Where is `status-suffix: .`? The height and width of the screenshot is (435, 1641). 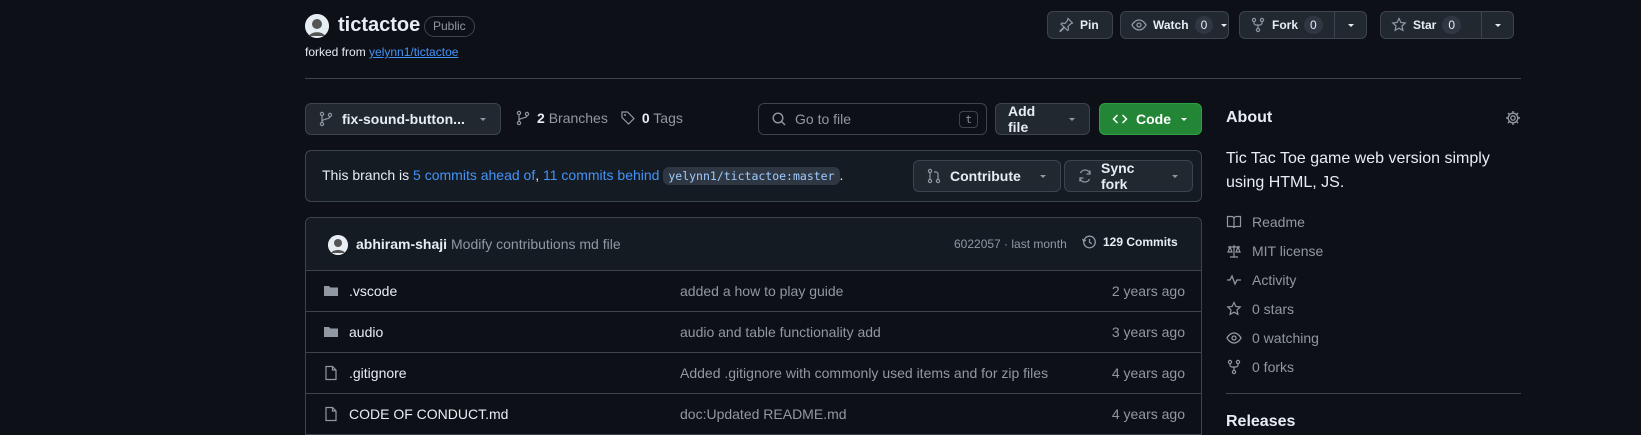
status-suffix: . is located at coordinates (841, 175).